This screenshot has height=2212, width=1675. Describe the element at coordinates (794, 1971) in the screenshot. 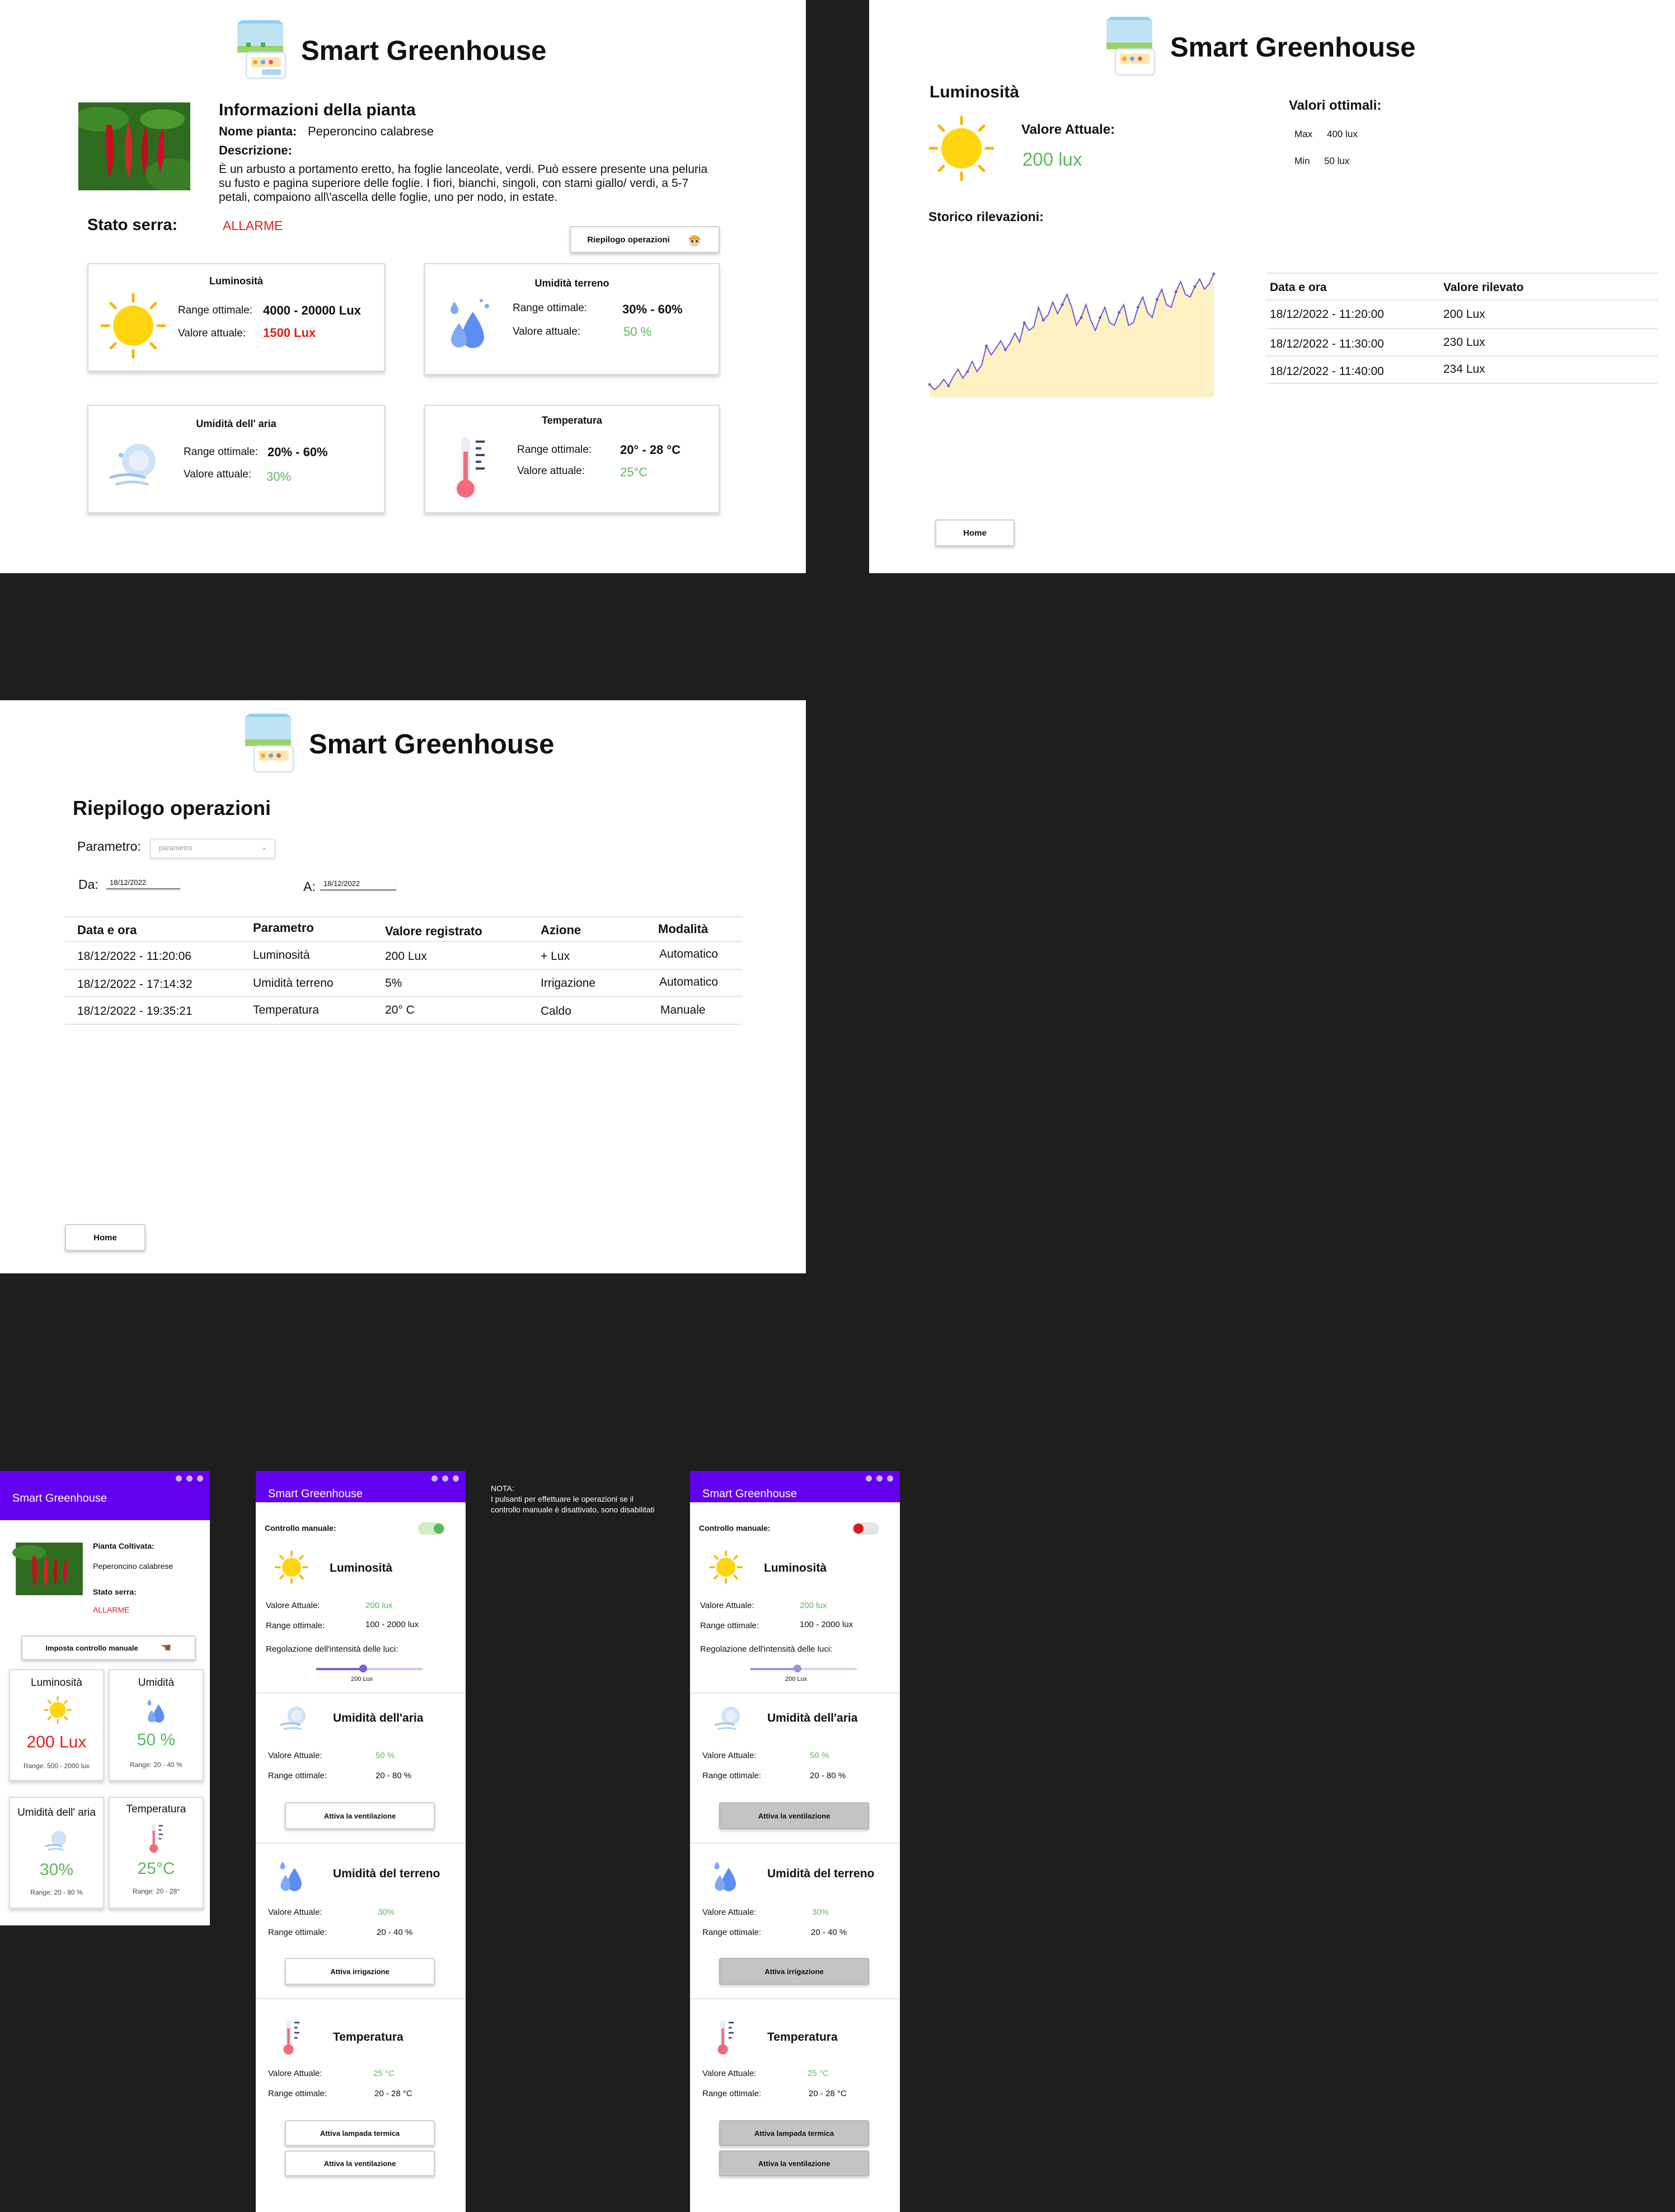

I see `irrigation-button-disabled: Attiva irrigazione` at that location.